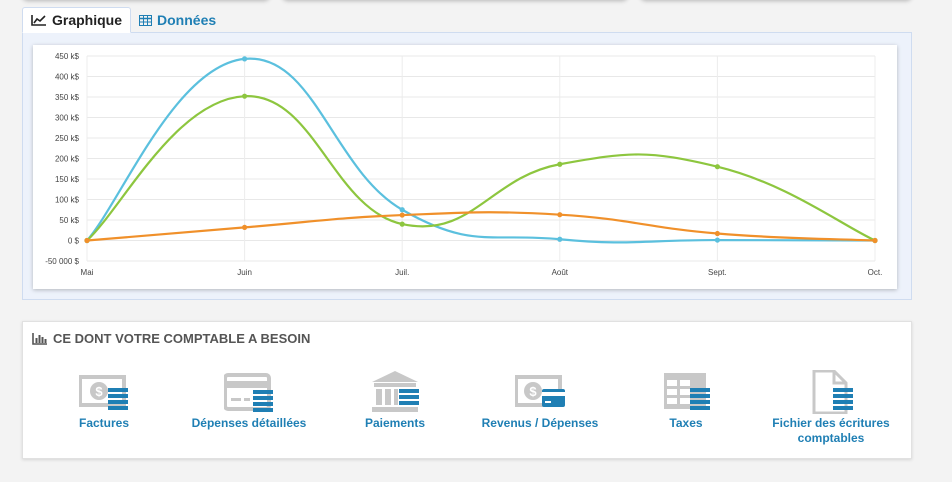  I want to click on depenses-detaillees-link: Dépenses détaillées, so click(249, 400).